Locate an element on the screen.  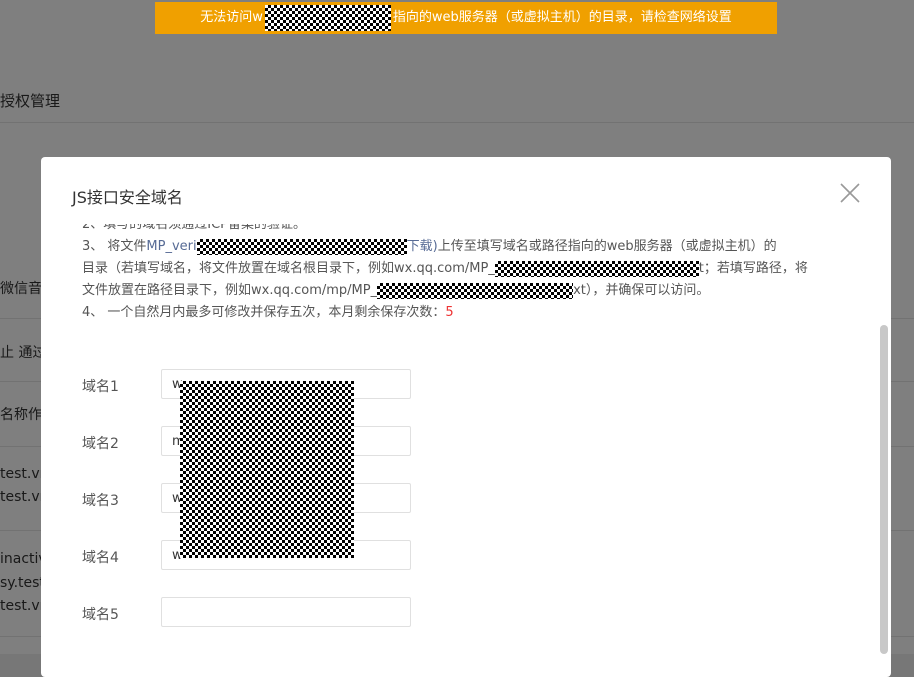
domain-label: 域名5 is located at coordinates (100, 615).